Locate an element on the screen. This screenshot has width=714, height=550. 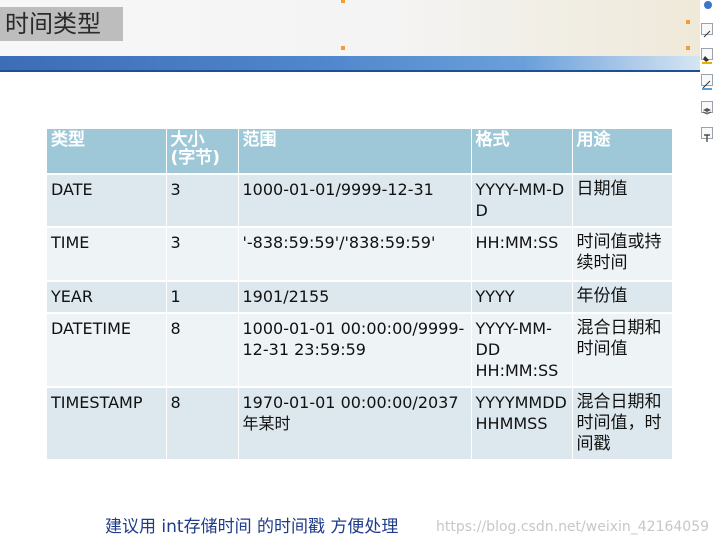
header-band is located at coordinates (350, 63).